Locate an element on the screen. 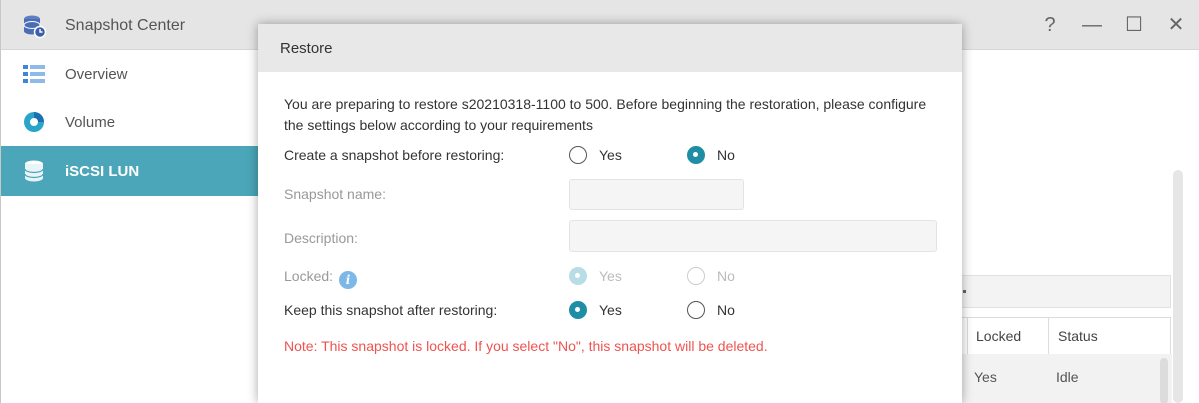 This screenshot has width=1199, height=403. sidebar-item-overview: Overview is located at coordinates (129, 74).